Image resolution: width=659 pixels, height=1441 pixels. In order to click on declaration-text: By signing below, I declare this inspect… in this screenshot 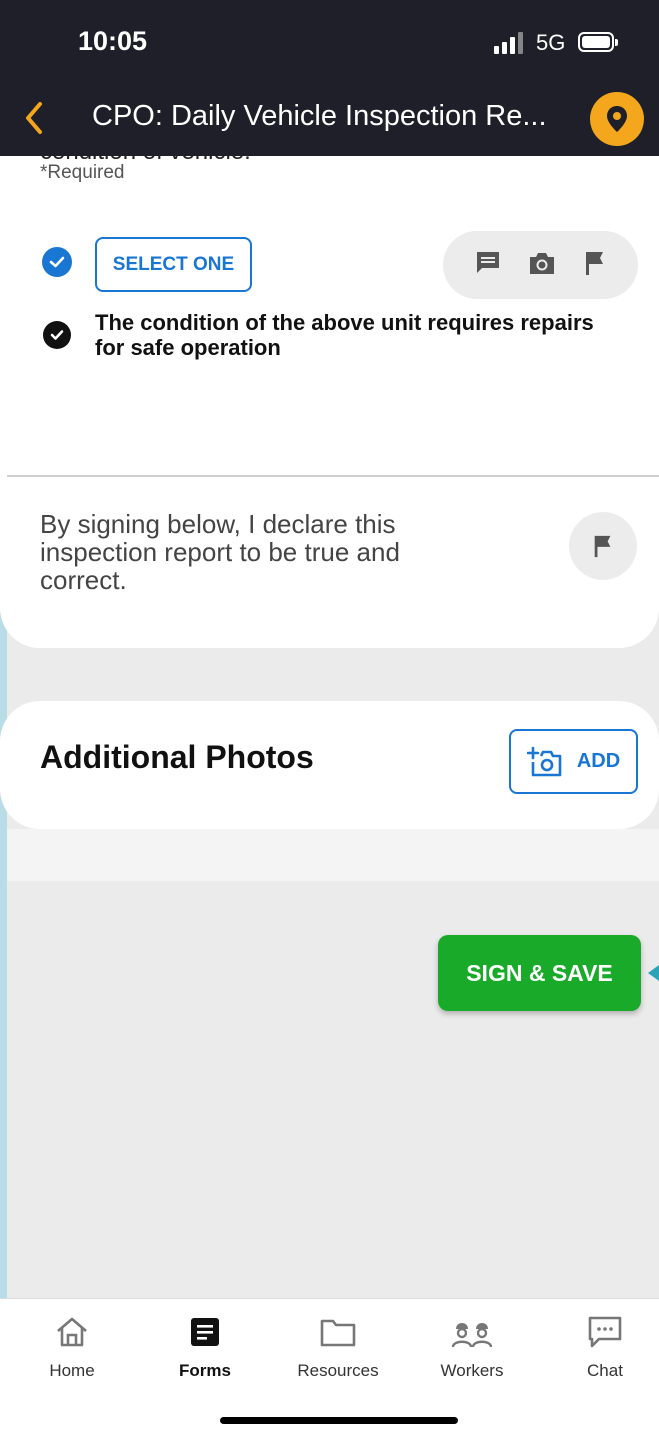, I will do `click(220, 552)`.